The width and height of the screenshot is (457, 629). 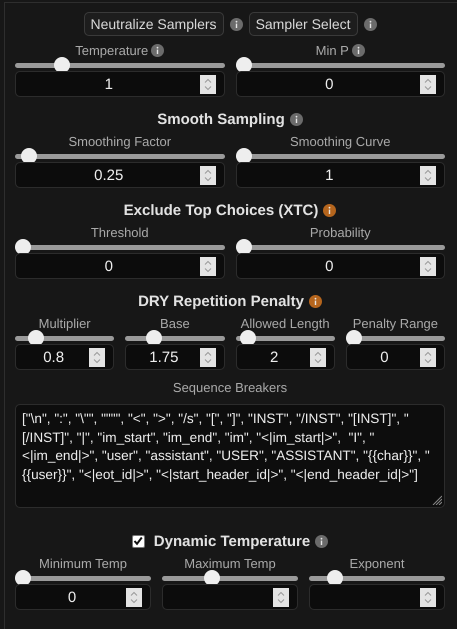 What do you see at coordinates (154, 24) in the screenshot?
I see `sampler-button: Neutralize Samplers` at bounding box center [154, 24].